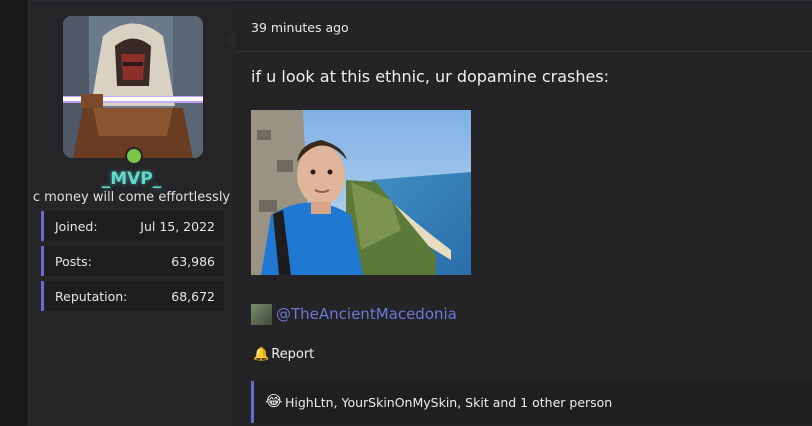 The width and height of the screenshot is (812, 426). Describe the element at coordinates (524, 26) in the screenshot. I see `message-header: 39 minutes ago` at that location.